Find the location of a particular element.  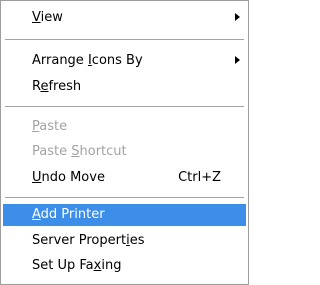

menu-item-set-up-faxing: Set Up Faxing is located at coordinates (124, 266).